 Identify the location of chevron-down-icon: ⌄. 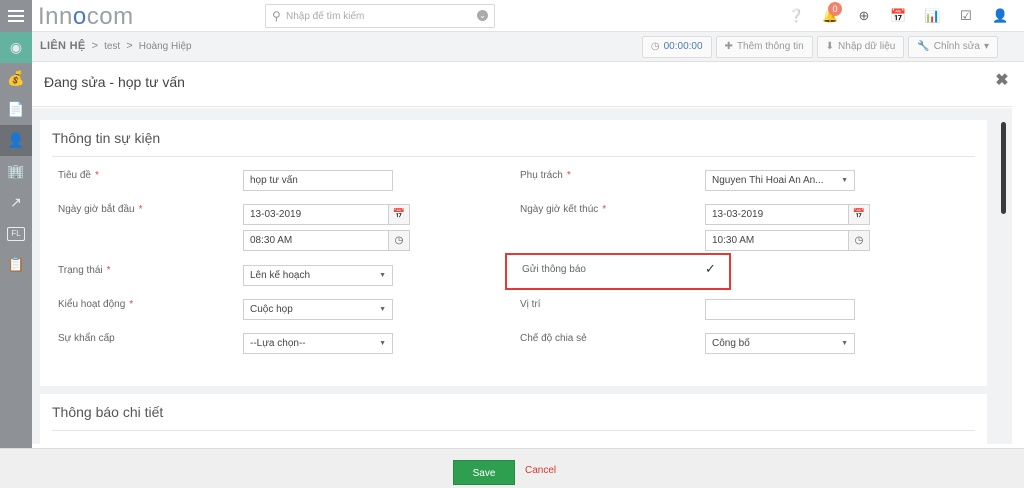
(482, 15).